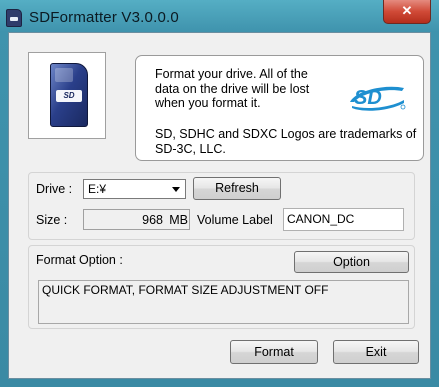 Image resolution: width=439 pixels, height=387 pixels. I want to click on exit-button: Exit, so click(376, 352).